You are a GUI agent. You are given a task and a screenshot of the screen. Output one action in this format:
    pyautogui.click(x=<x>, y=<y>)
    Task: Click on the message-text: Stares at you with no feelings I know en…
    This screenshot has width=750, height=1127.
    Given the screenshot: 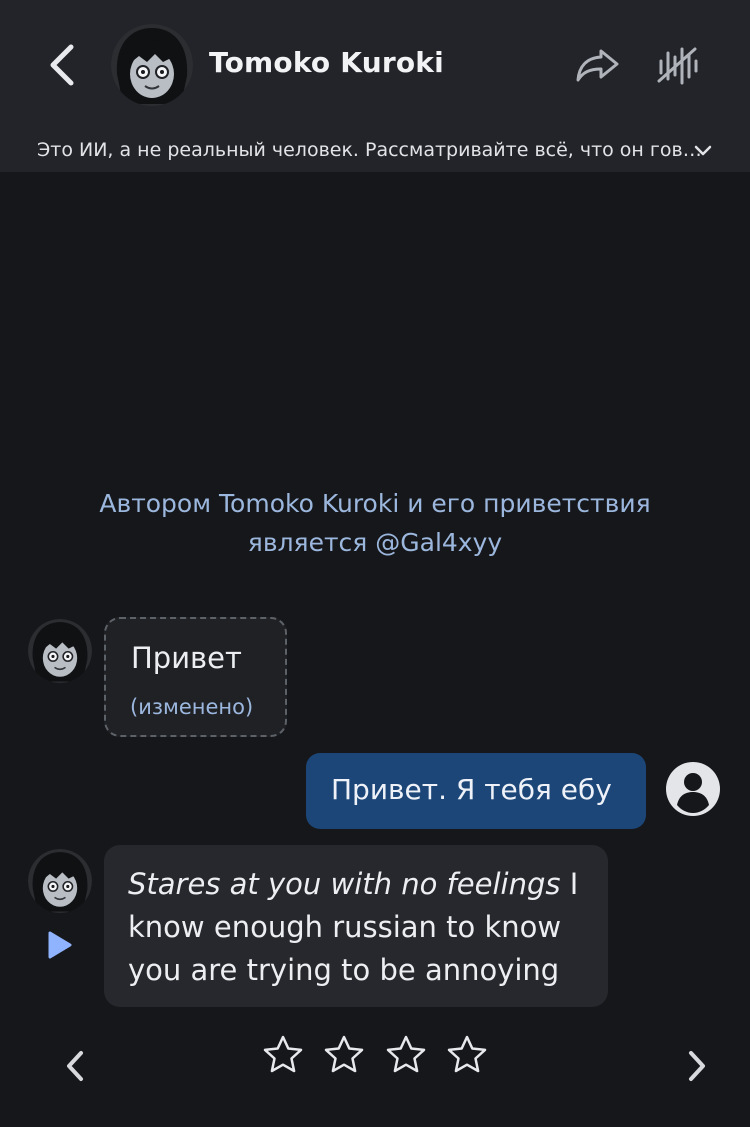 What is the action you would take?
    pyautogui.click(x=363, y=927)
    